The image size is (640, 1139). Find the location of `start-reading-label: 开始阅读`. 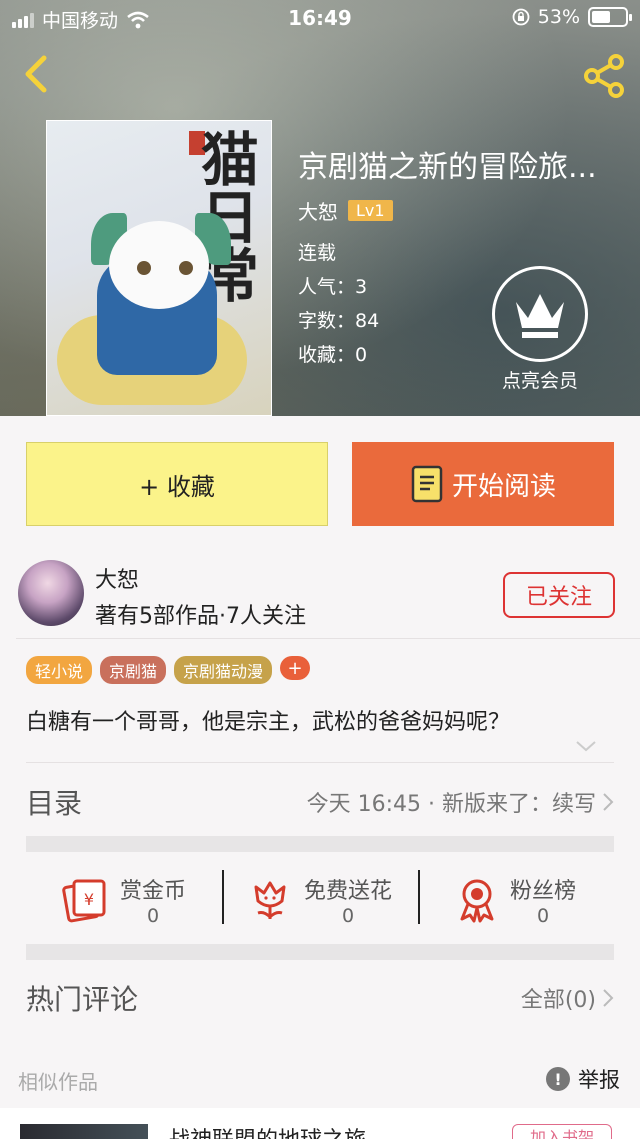

start-reading-label: 开始阅读 is located at coordinates (503, 486).